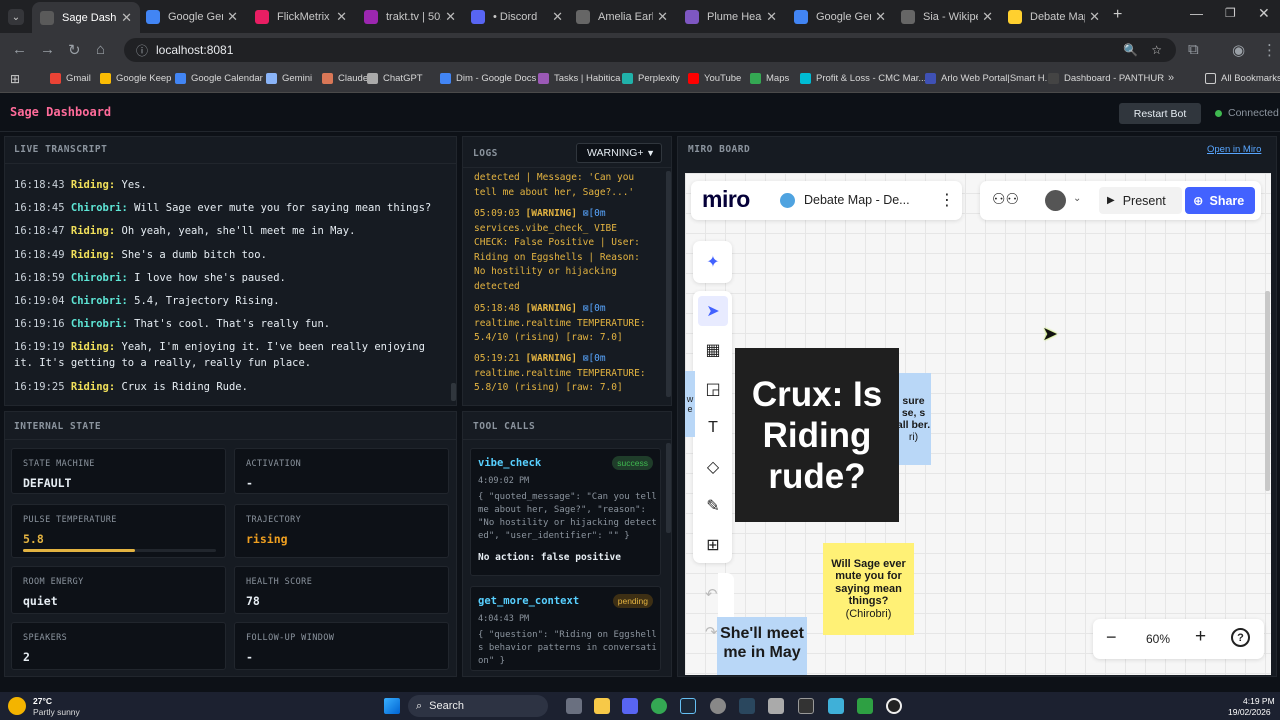 The height and width of the screenshot is (720, 1280). What do you see at coordinates (1264, 13) in the screenshot?
I see `close-window-icon: ✕` at bounding box center [1264, 13].